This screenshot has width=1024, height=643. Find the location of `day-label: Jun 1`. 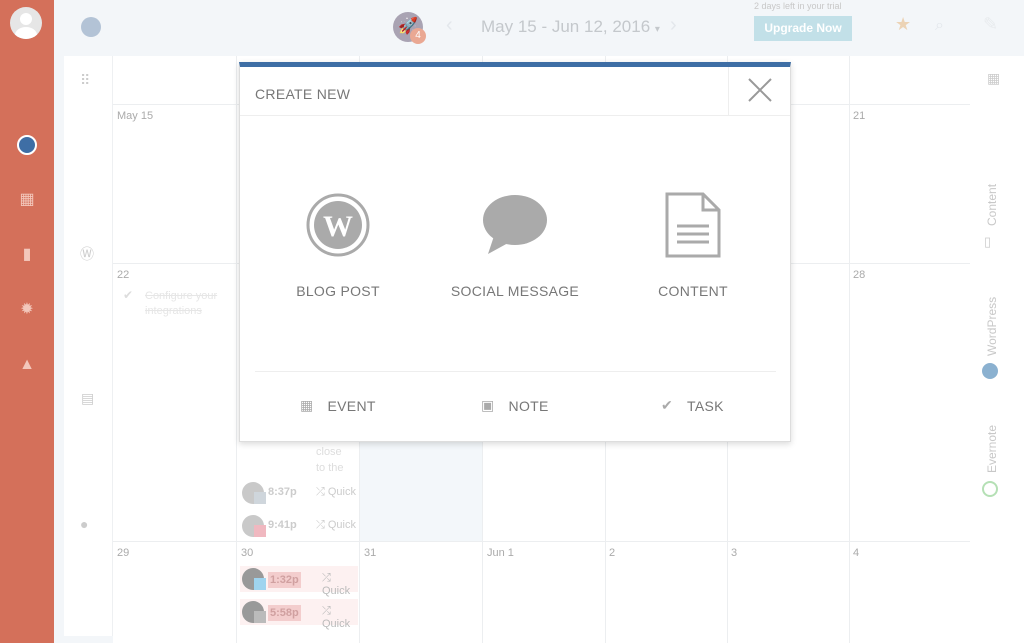

day-label: Jun 1 is located at coordinates (500, 553).